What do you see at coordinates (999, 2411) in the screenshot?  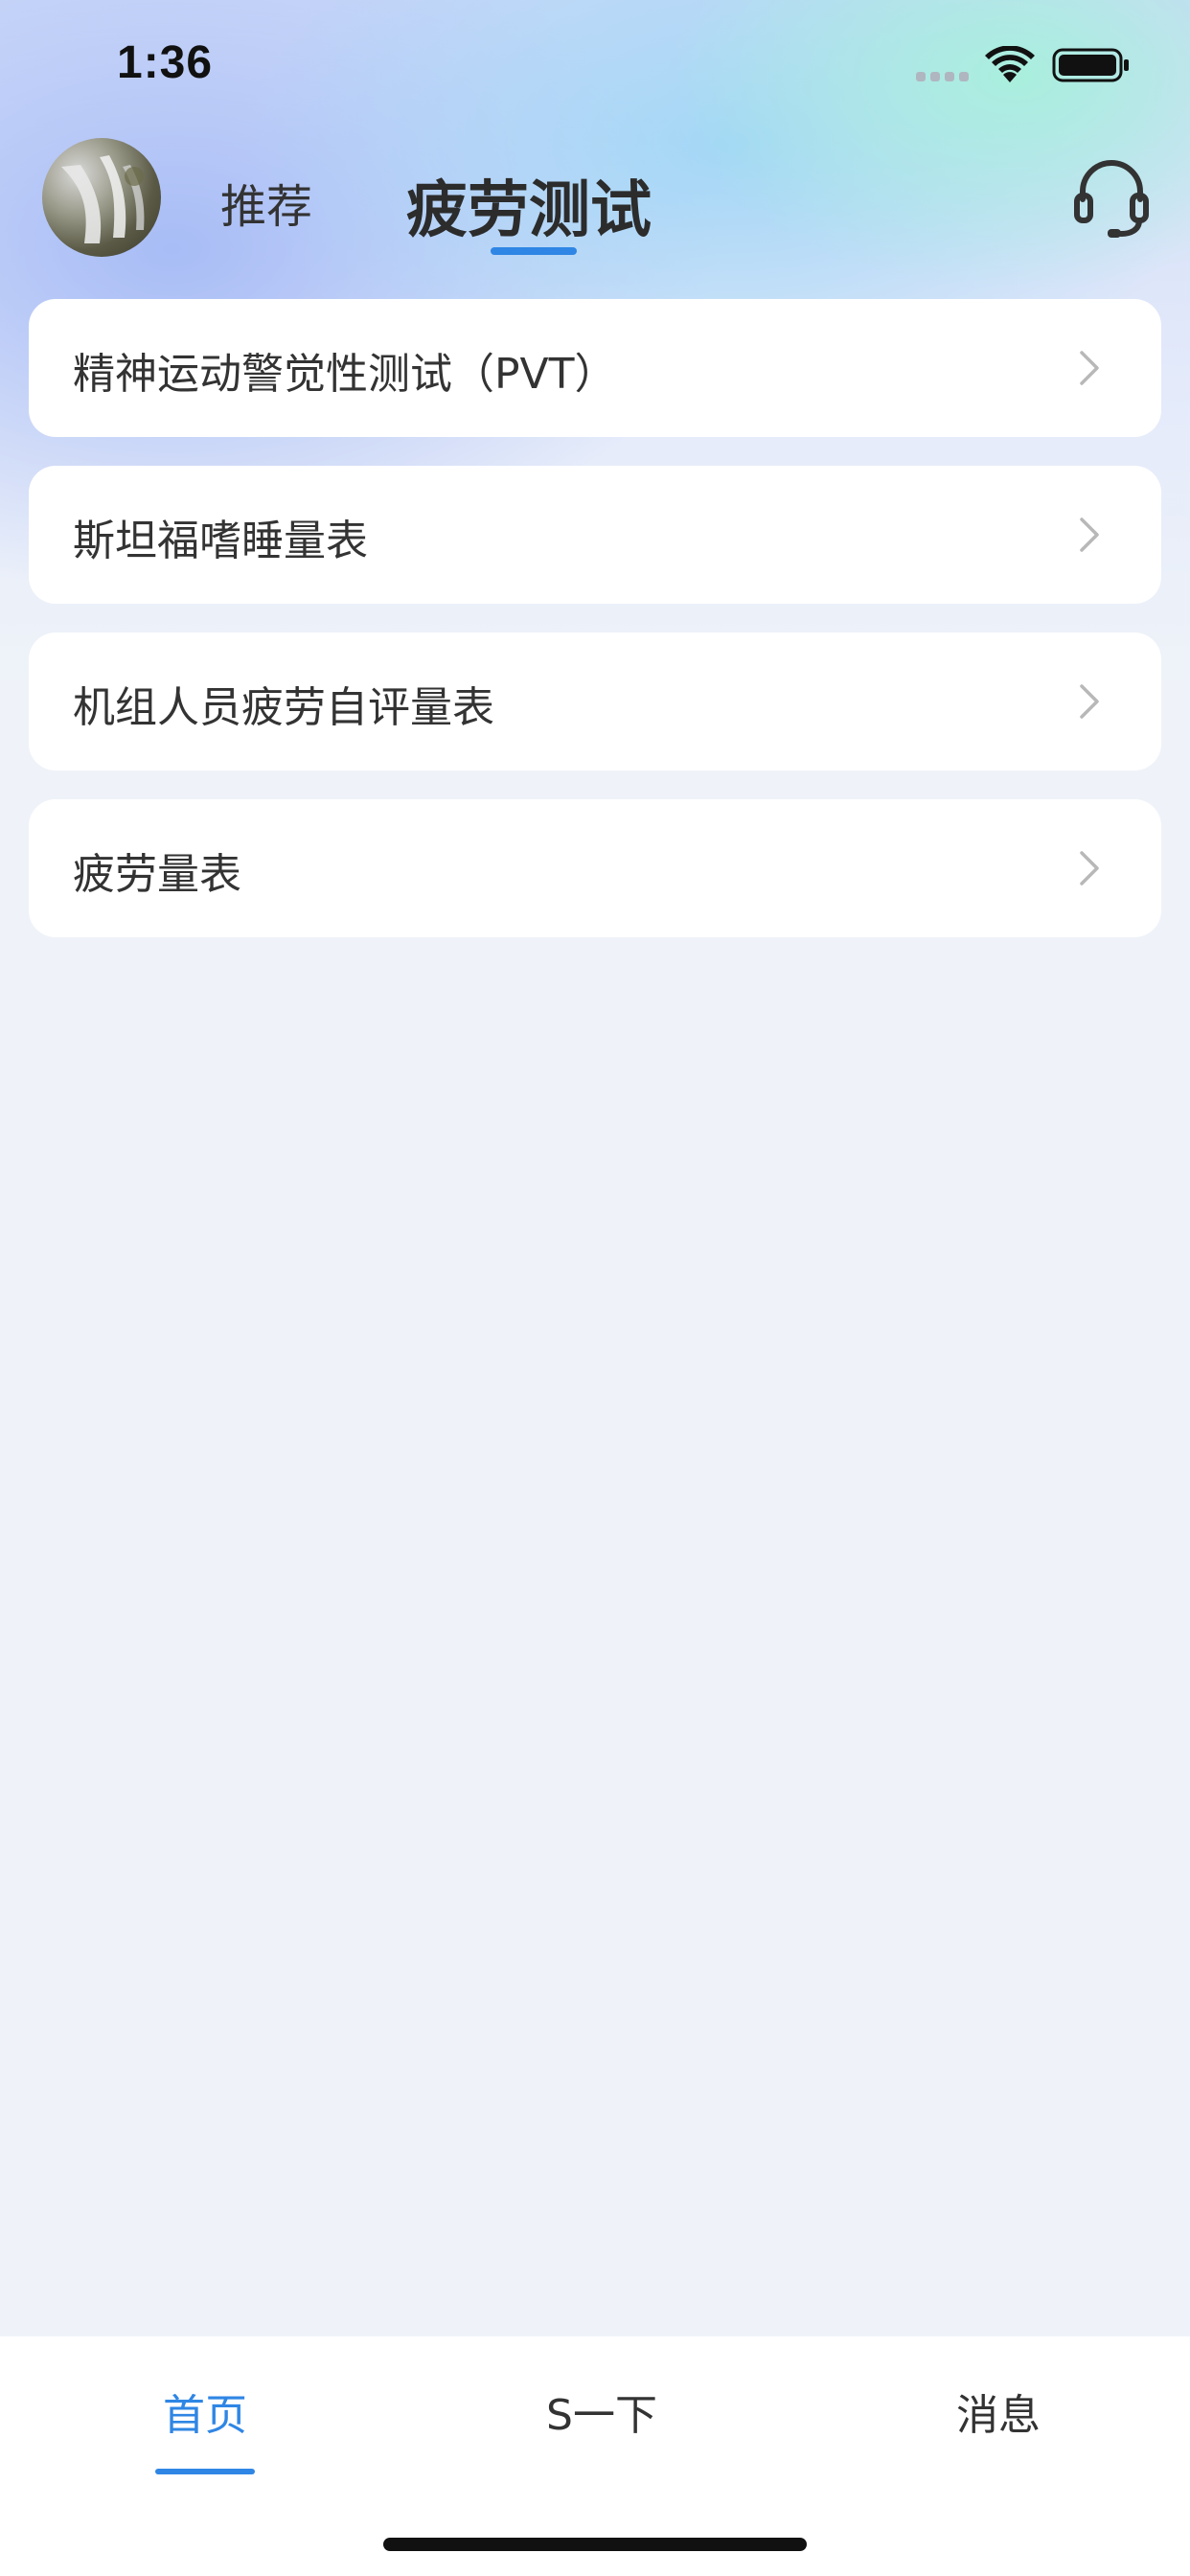 I see `tabbar-item-messages: 消息` at bounding box center [999, 2411].